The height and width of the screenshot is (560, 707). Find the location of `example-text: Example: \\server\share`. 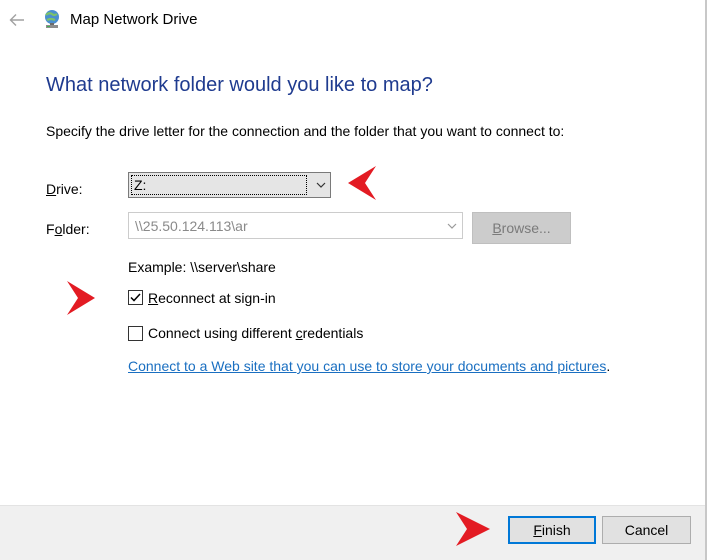

example-text: Example: \\server\share is located at coordinates (202, 267).